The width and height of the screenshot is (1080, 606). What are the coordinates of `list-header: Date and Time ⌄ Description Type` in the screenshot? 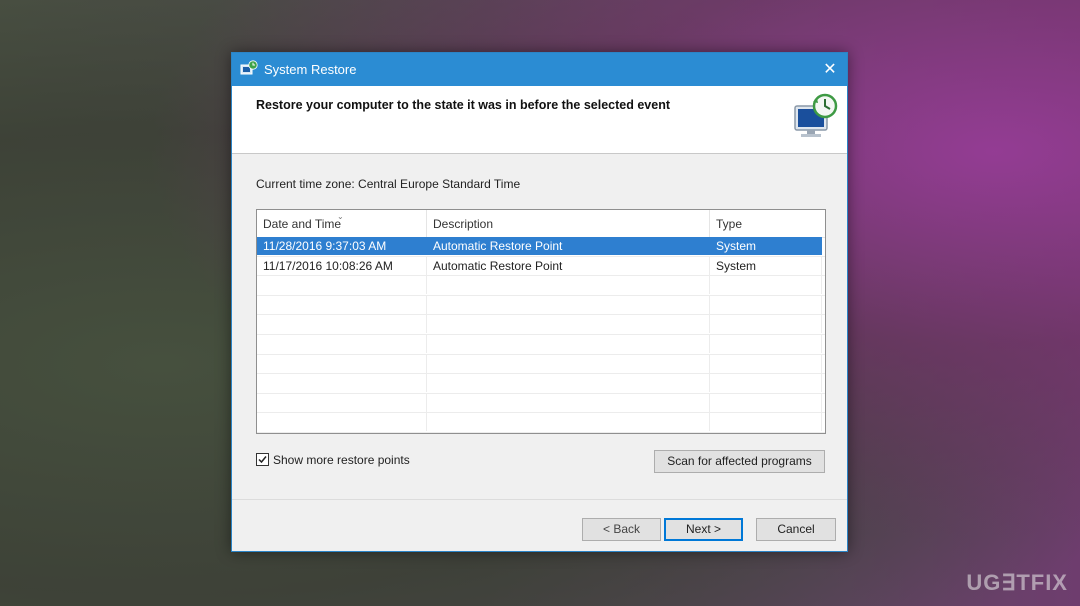 It's located at (541, 224).